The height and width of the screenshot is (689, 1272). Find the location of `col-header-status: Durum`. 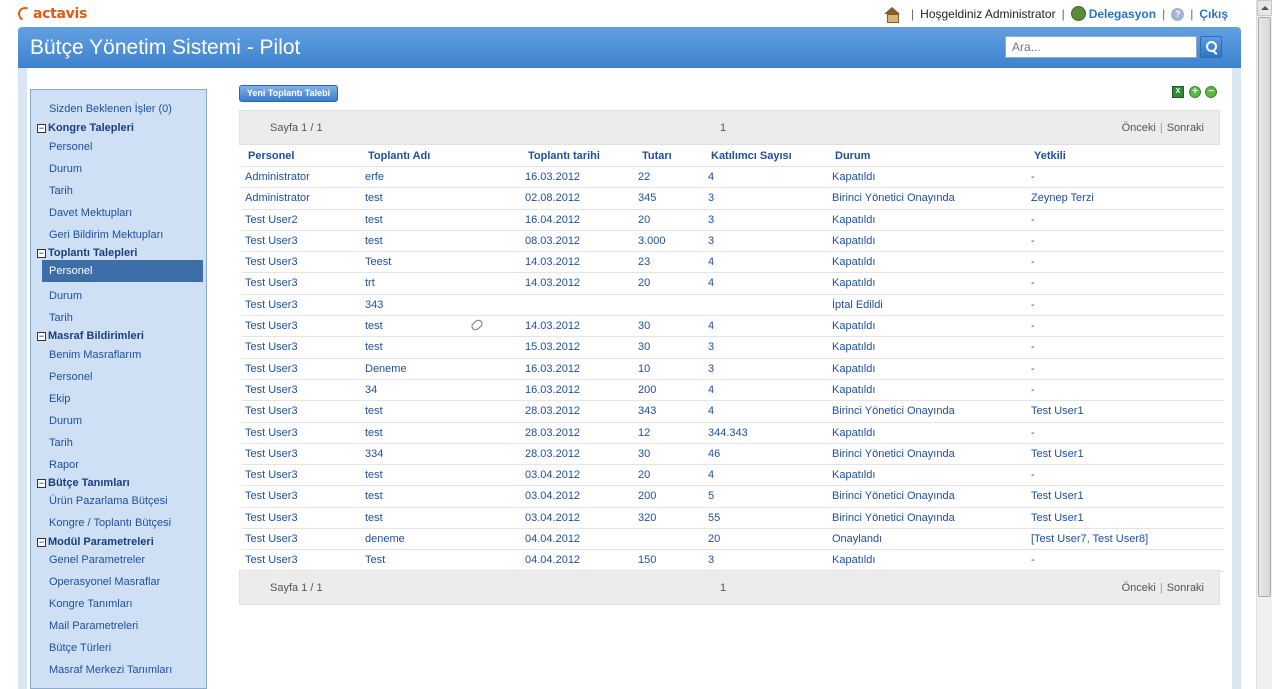

col-header-status: Durum is located at coordinates (852, 156).